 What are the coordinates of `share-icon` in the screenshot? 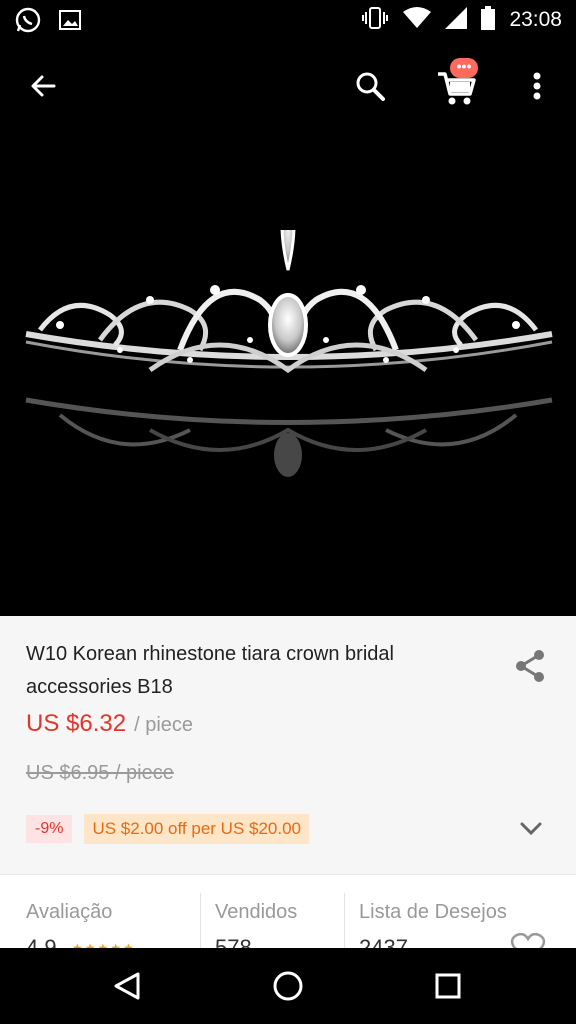 It's located at (530, 666).